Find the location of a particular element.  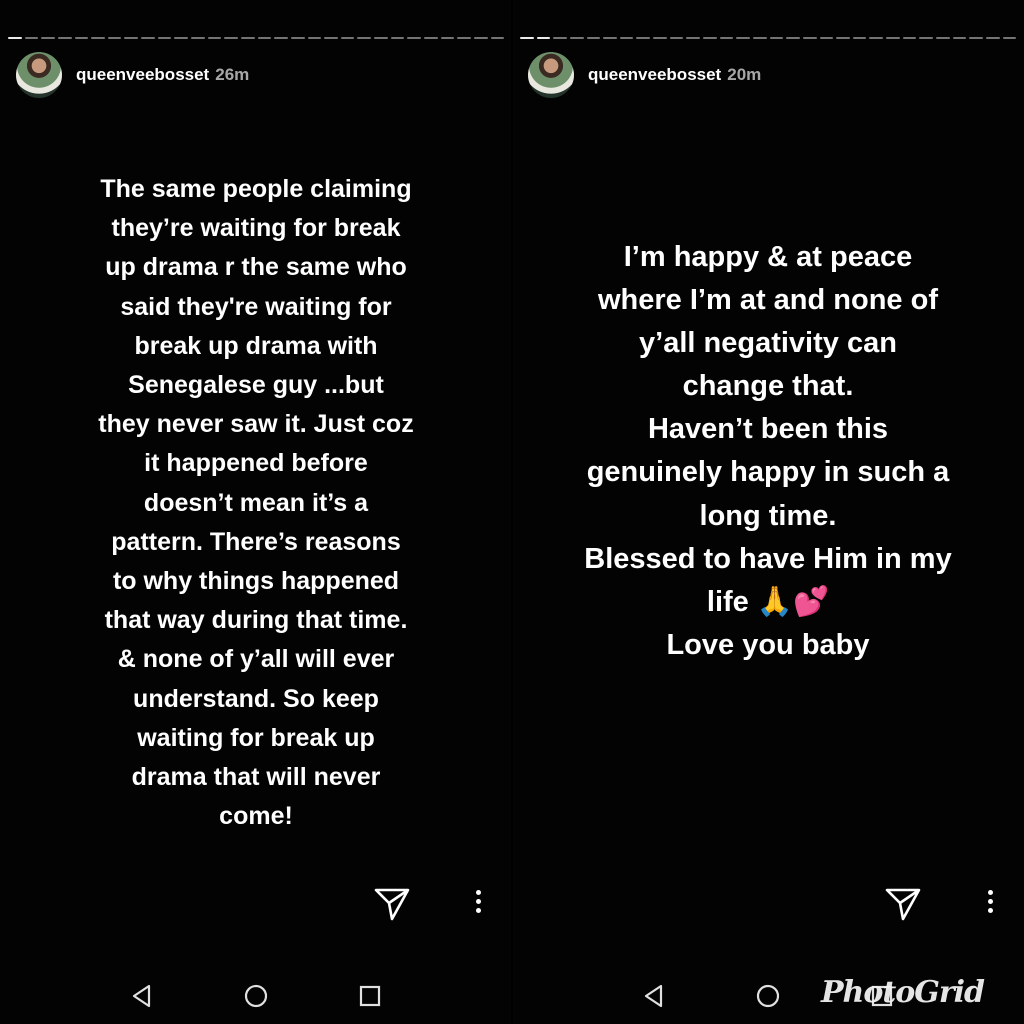

photogrid-watermark: PhotoGrid is located at coordinates (902, 992).